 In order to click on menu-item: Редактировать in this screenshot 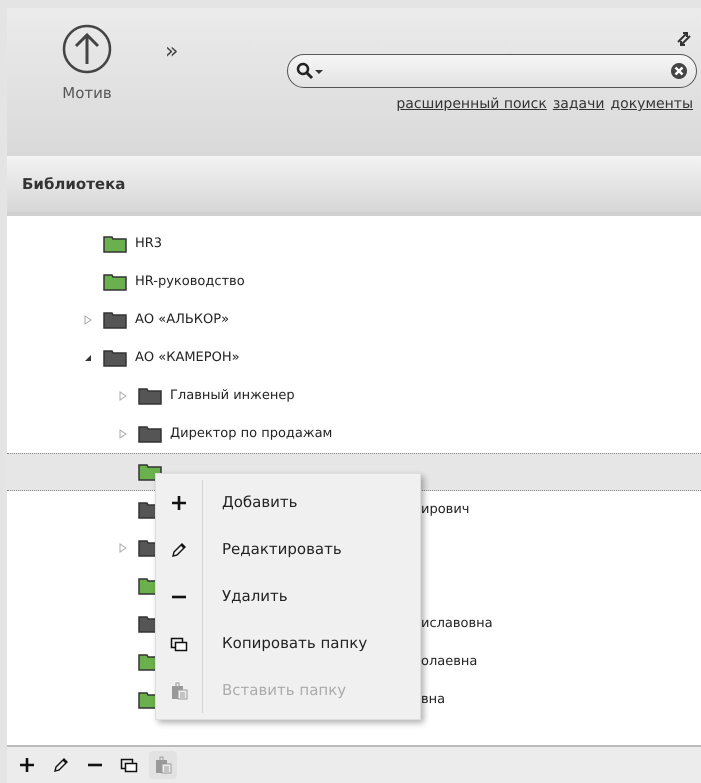, I will do `click(288, 549)`.